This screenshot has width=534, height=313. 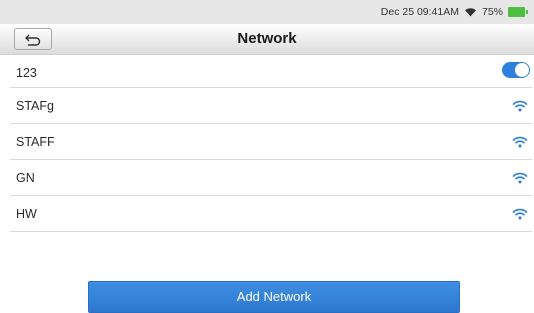 I want to click on network-name: HW, so click(x=26, y=213).